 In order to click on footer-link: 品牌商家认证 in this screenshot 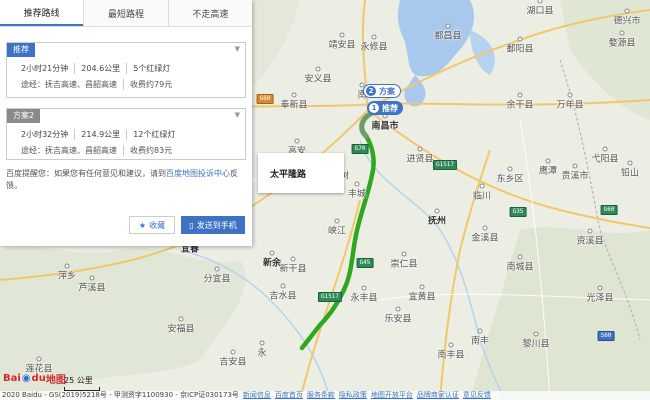, I will do `click(438, 395)`.